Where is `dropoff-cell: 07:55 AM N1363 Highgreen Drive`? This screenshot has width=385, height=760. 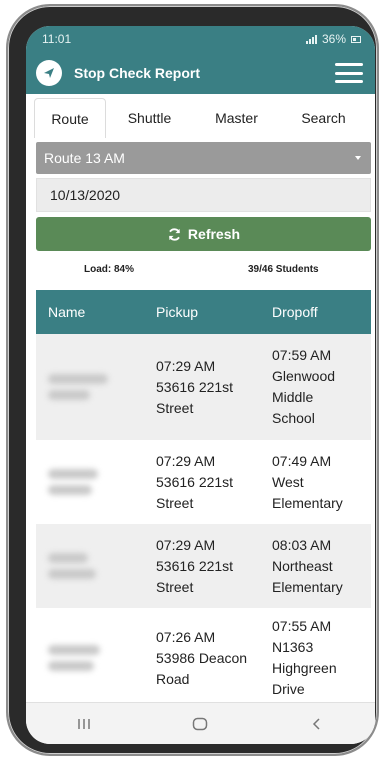 dropoff-cell: 07:55 AM N1363 Highgreen Drive is located at coordinates (316, 658).